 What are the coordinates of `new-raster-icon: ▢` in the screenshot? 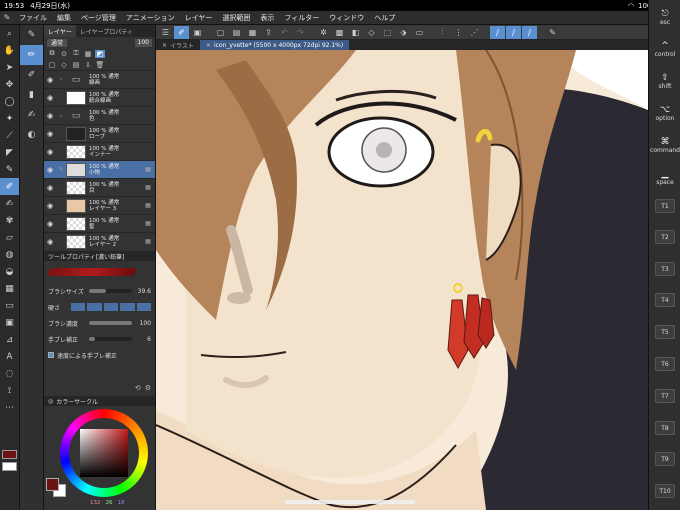 It's located at (52, 65).